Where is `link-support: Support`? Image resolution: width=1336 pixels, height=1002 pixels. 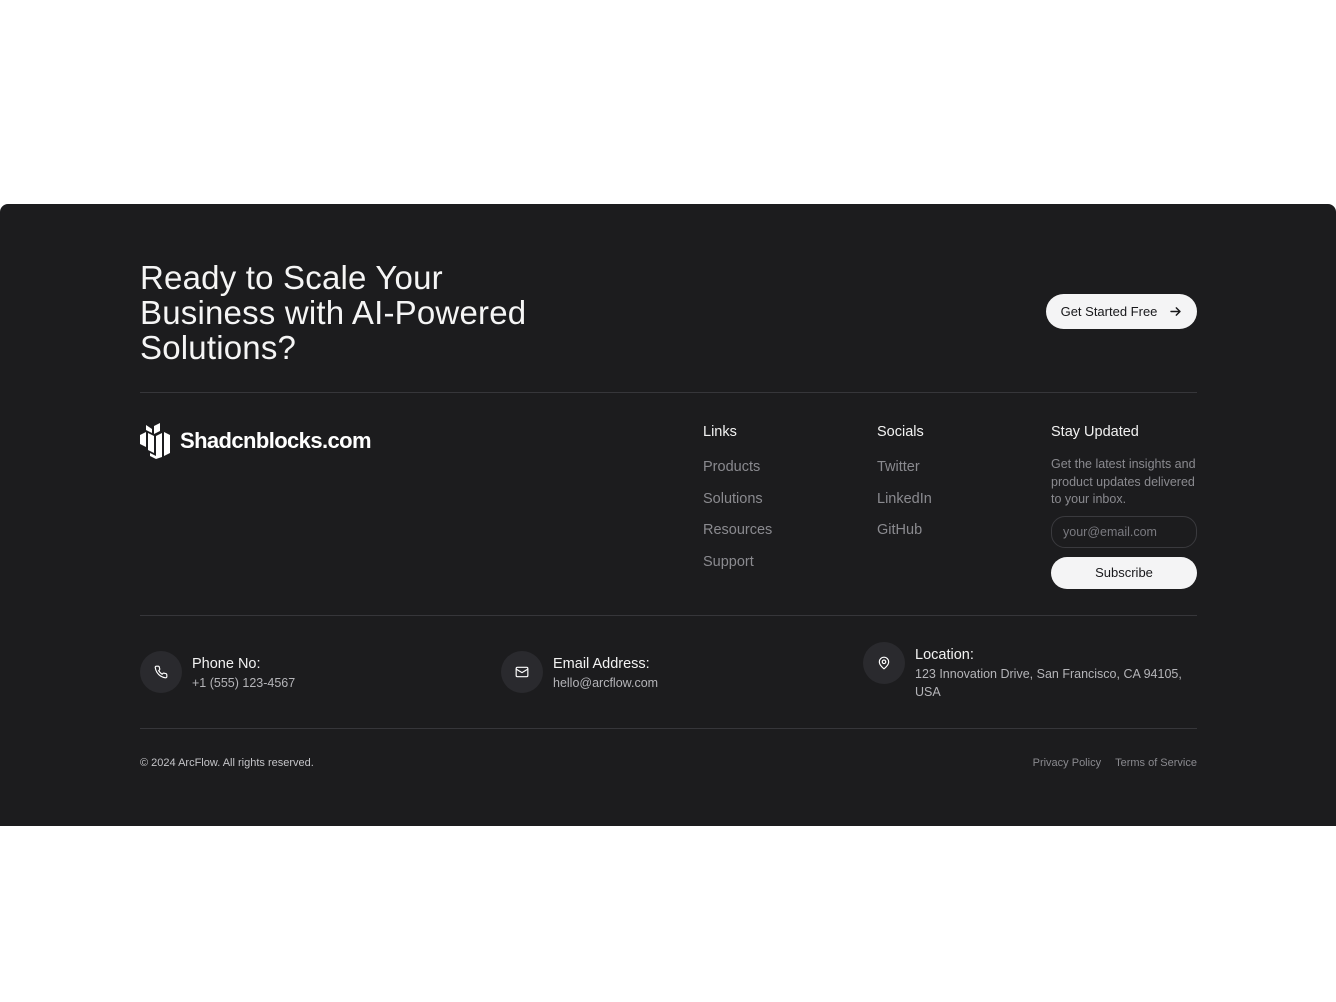 link-support: Support is located at coordinates (737, 569).